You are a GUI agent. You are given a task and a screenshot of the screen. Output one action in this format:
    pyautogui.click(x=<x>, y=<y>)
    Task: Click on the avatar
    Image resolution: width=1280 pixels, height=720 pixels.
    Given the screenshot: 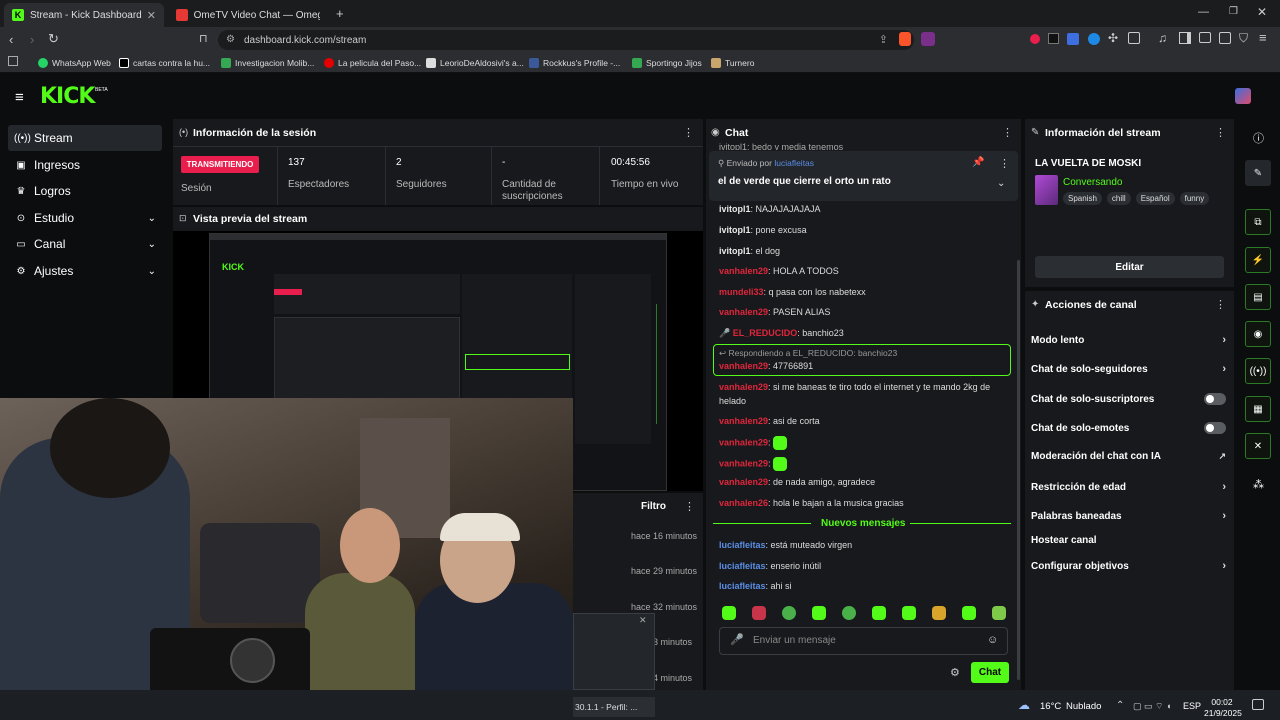 What is the action you would take?
    pyautogui.click(x=1243, y=96)
    